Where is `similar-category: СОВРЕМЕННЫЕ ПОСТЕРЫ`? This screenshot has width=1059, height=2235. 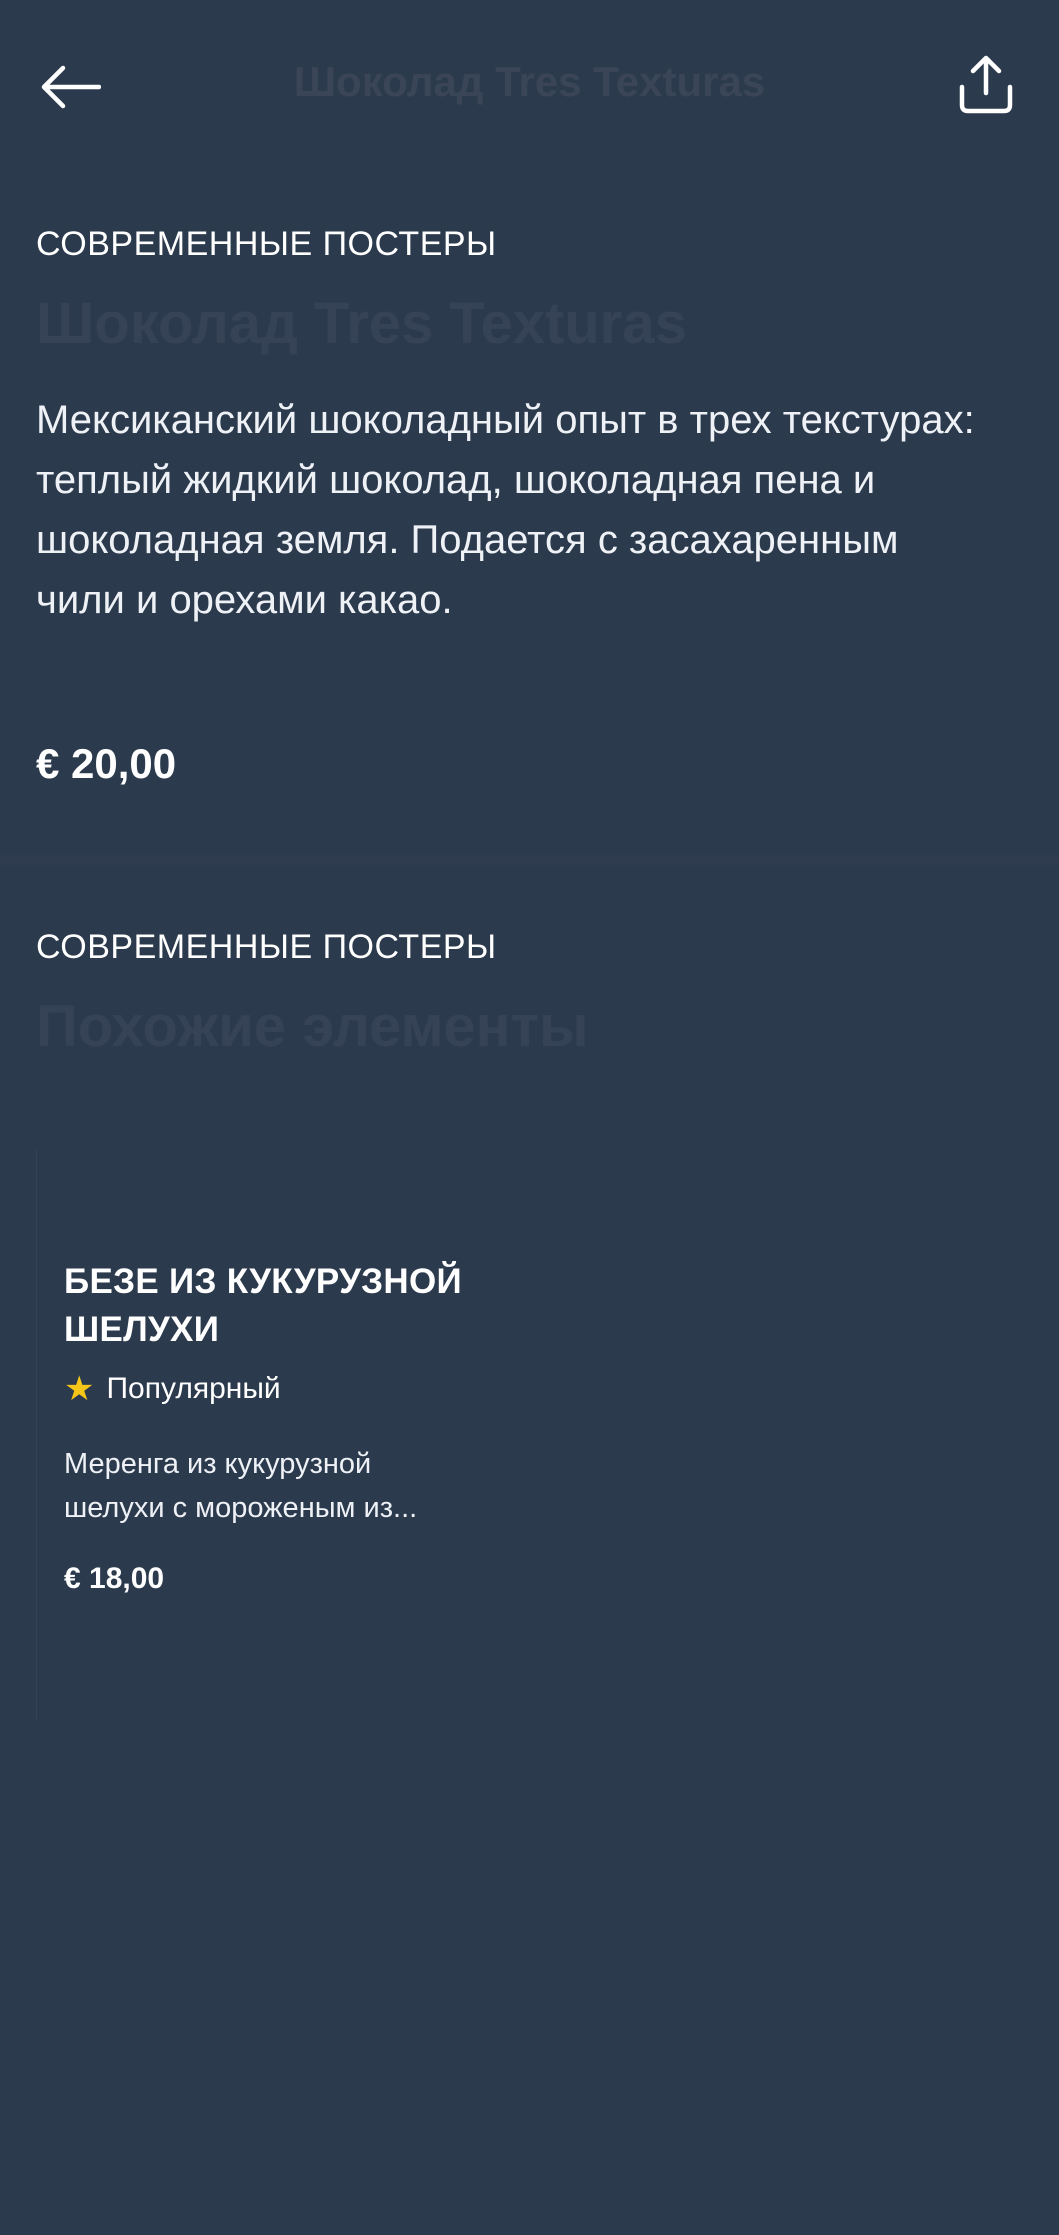 similar-category: СОВРЕМЕННЫЕ ПОСТЕРЫ is located at coordinates (266, 947).